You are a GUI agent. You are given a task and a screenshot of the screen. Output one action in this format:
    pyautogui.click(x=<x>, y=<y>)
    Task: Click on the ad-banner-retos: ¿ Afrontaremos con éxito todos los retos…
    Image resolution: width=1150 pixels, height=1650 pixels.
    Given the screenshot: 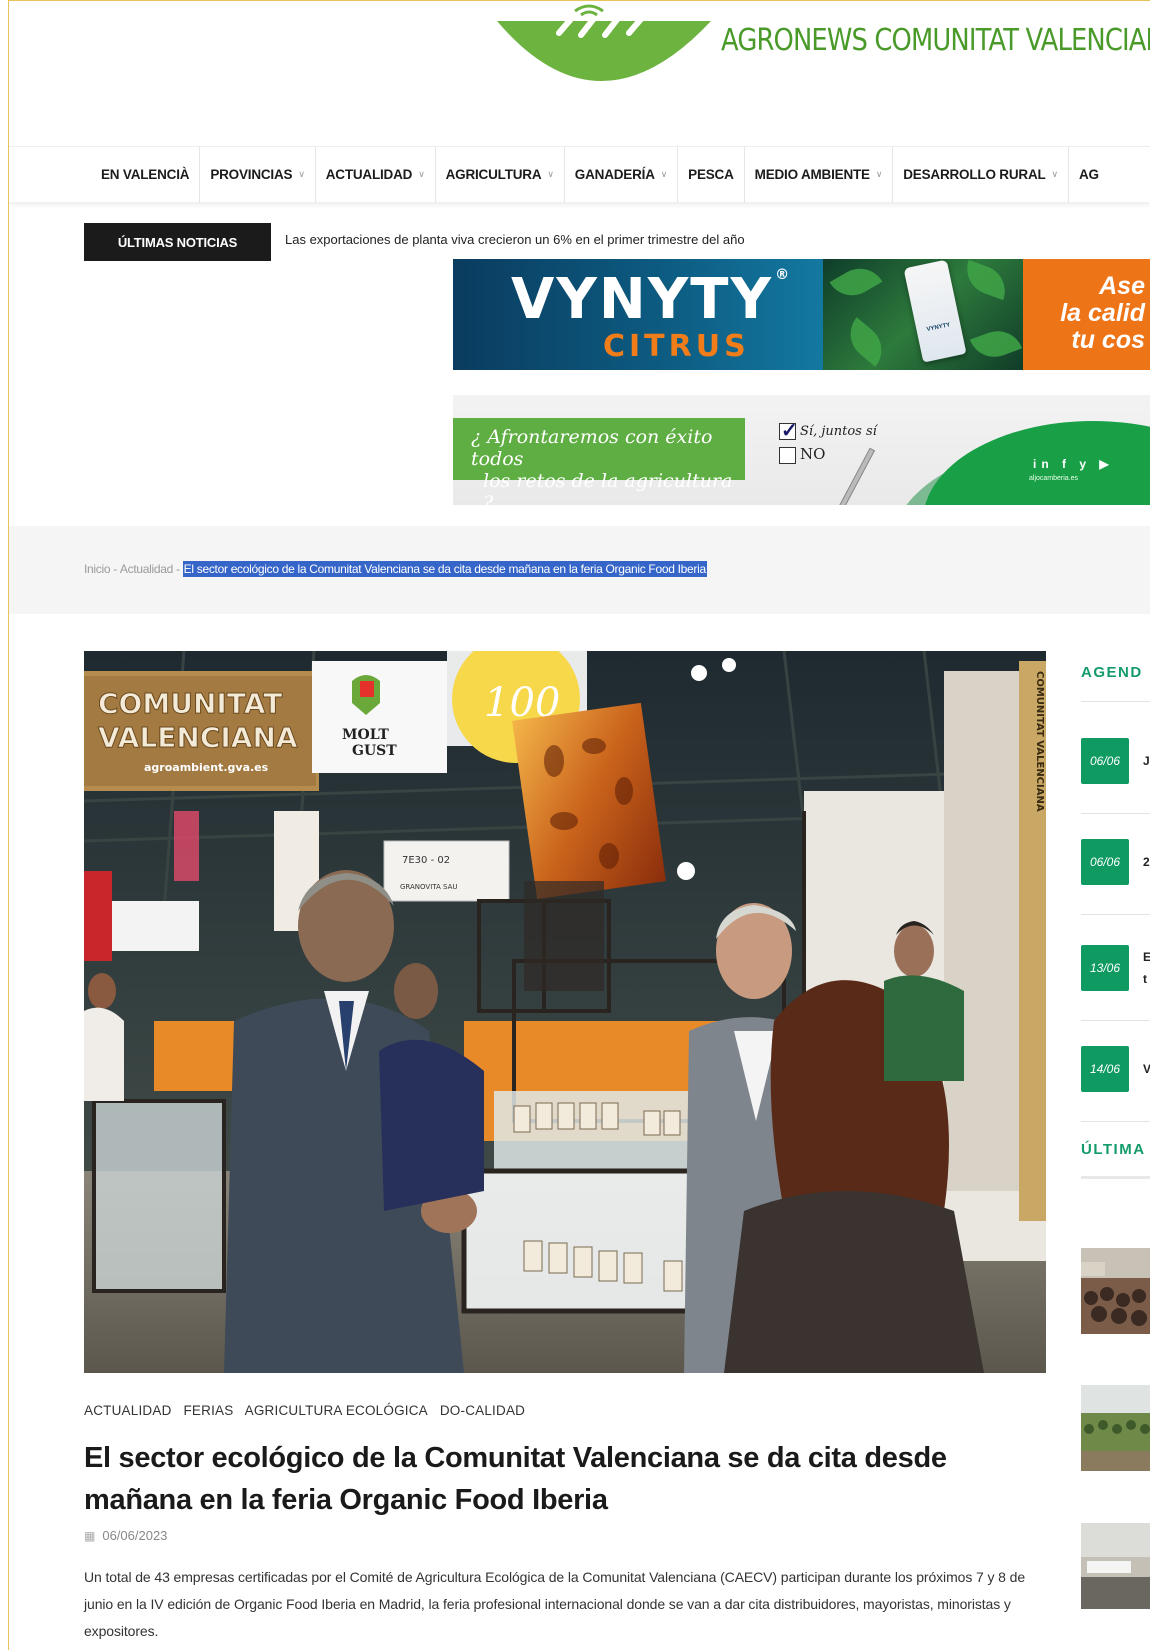 What is the action you would take?
    pyautogui.click(x=801, y=450)
    